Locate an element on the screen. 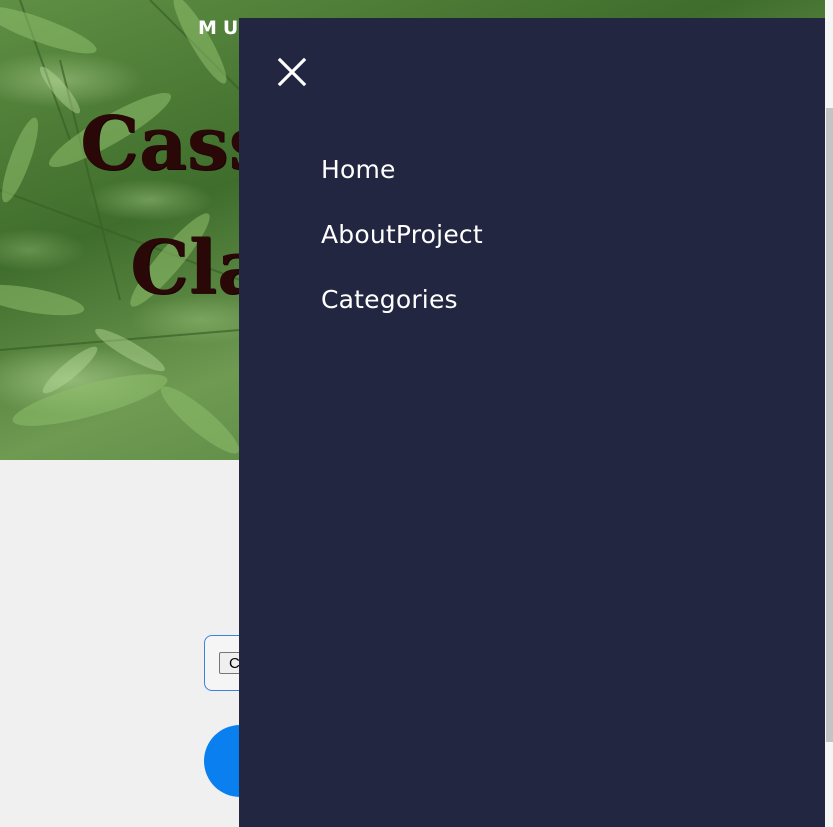 The width and height of the screenshot is (833, 827). nav-item-home: Home is located at coordinates (402, 187).